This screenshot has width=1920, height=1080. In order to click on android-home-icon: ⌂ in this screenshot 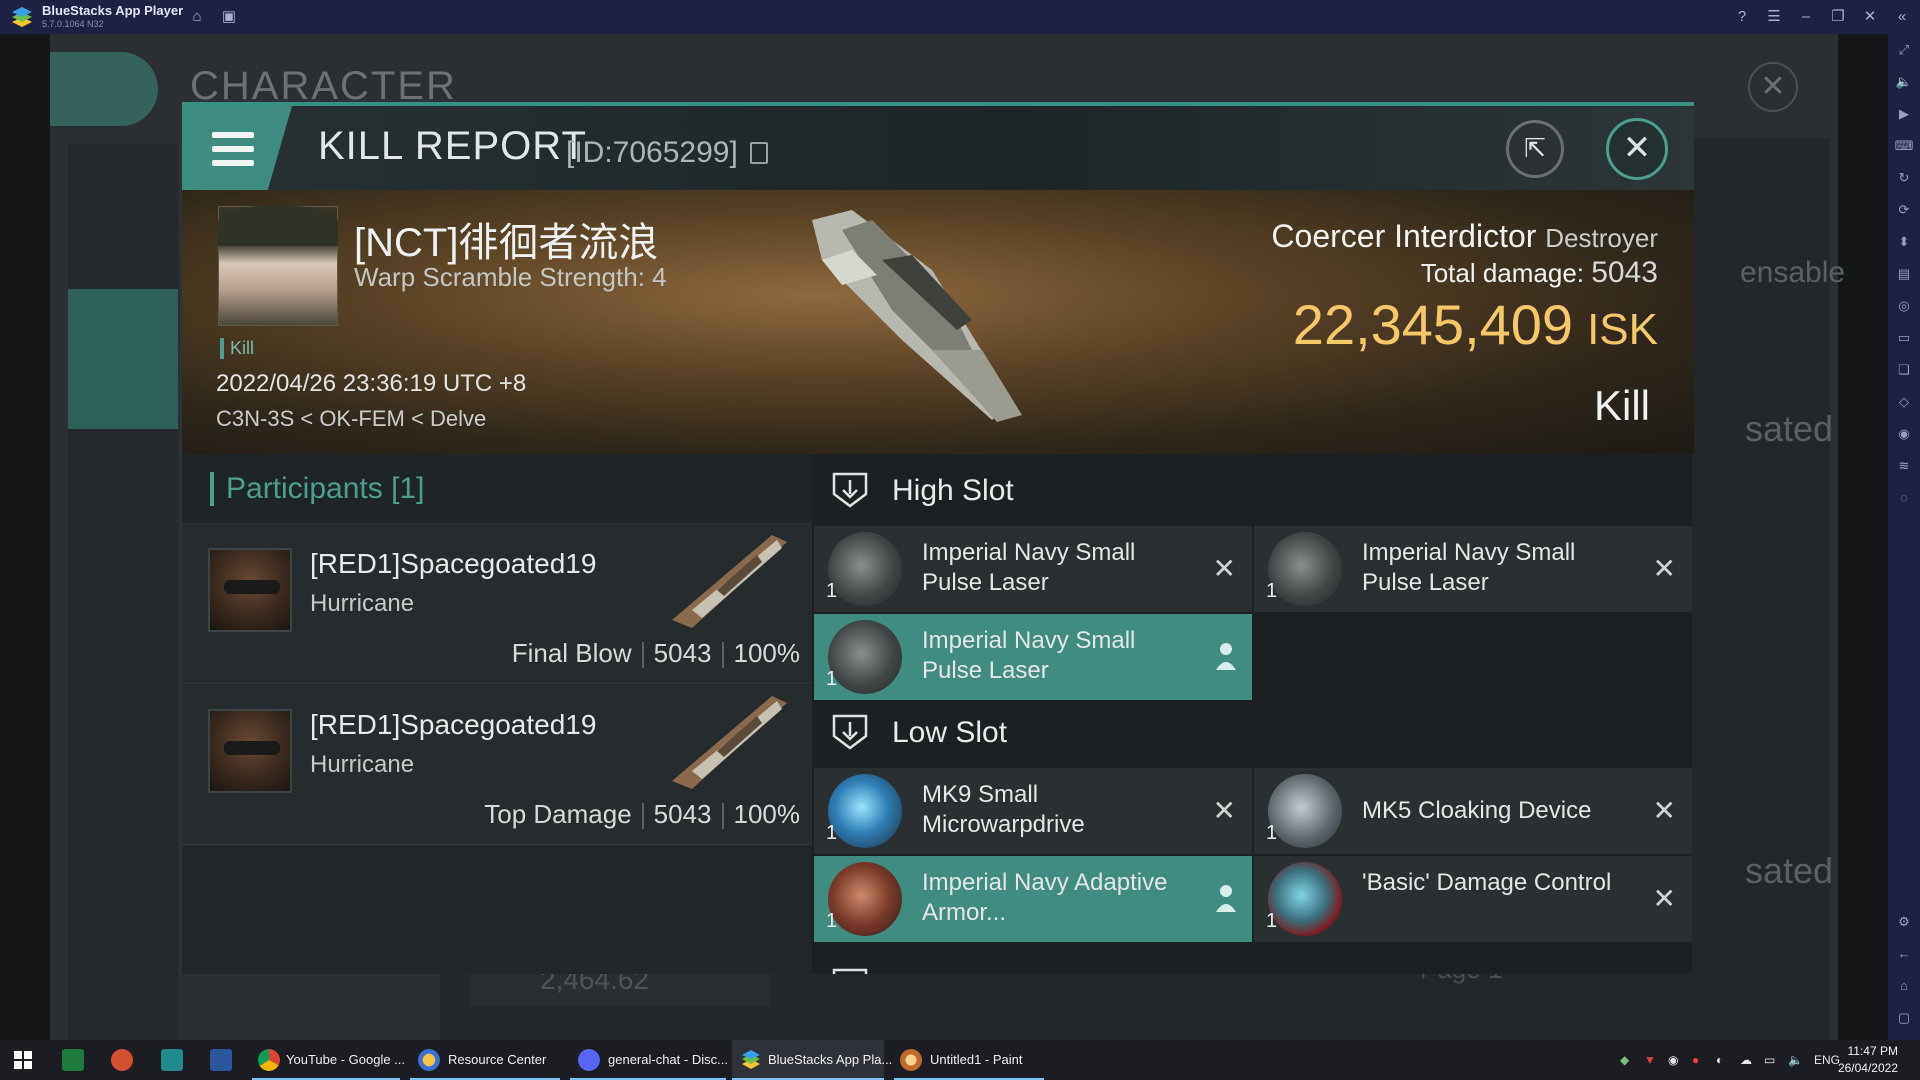, I will do `click(1904, 986)`.